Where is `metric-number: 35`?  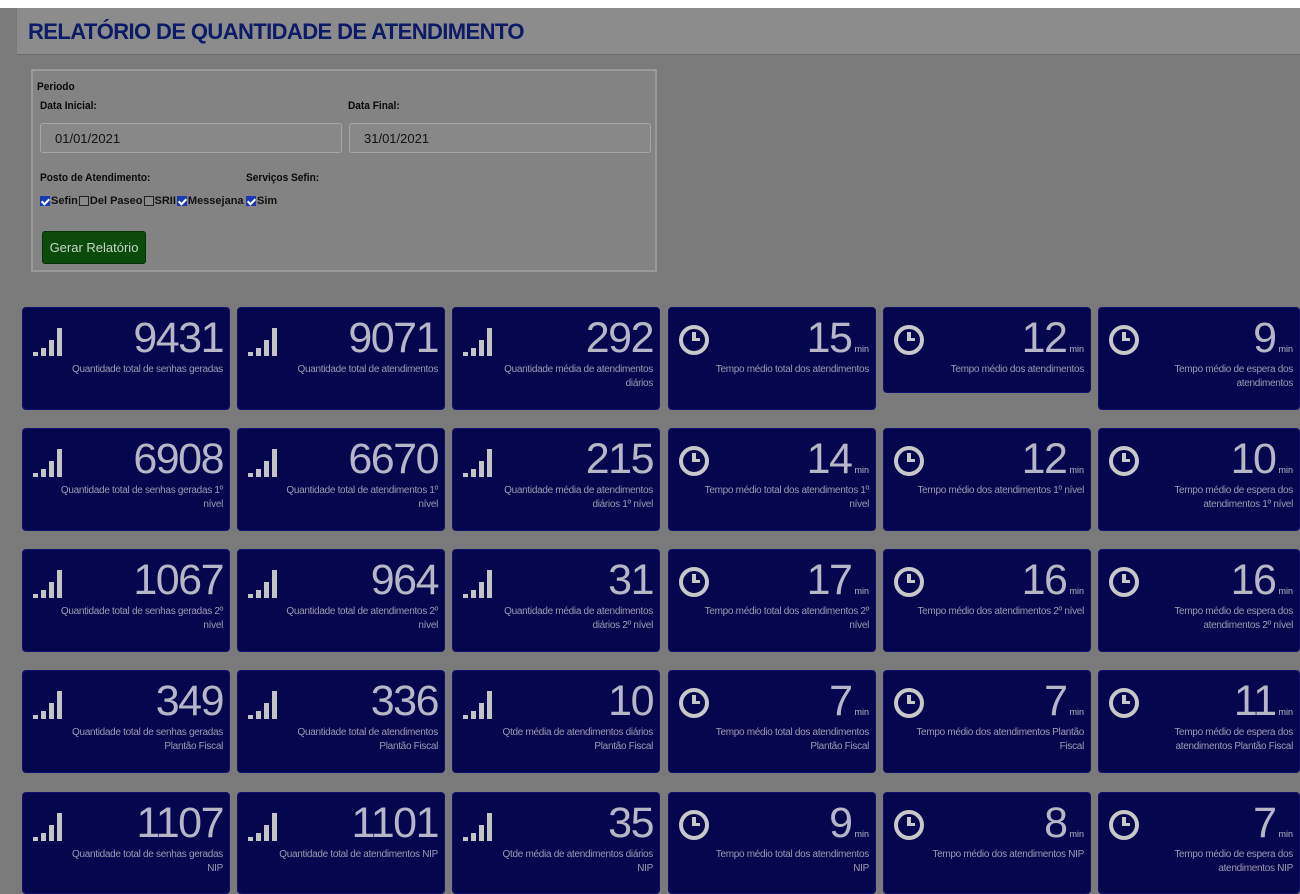 metric-number: 35 is located at coordinates (631, 823).